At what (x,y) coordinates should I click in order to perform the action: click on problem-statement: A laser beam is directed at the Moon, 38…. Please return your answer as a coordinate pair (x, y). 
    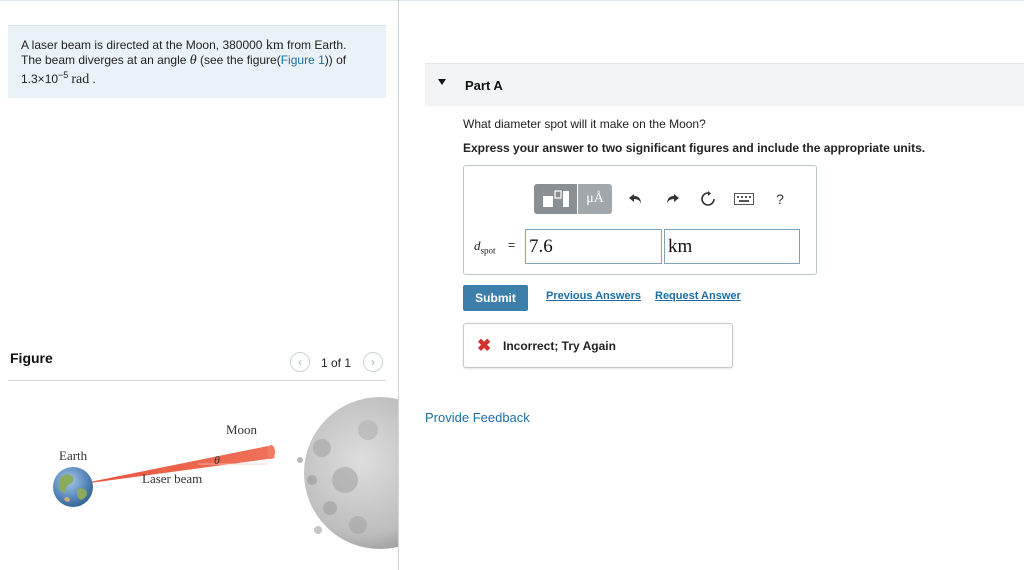
    Looking at the image, I should click on (197, 61).